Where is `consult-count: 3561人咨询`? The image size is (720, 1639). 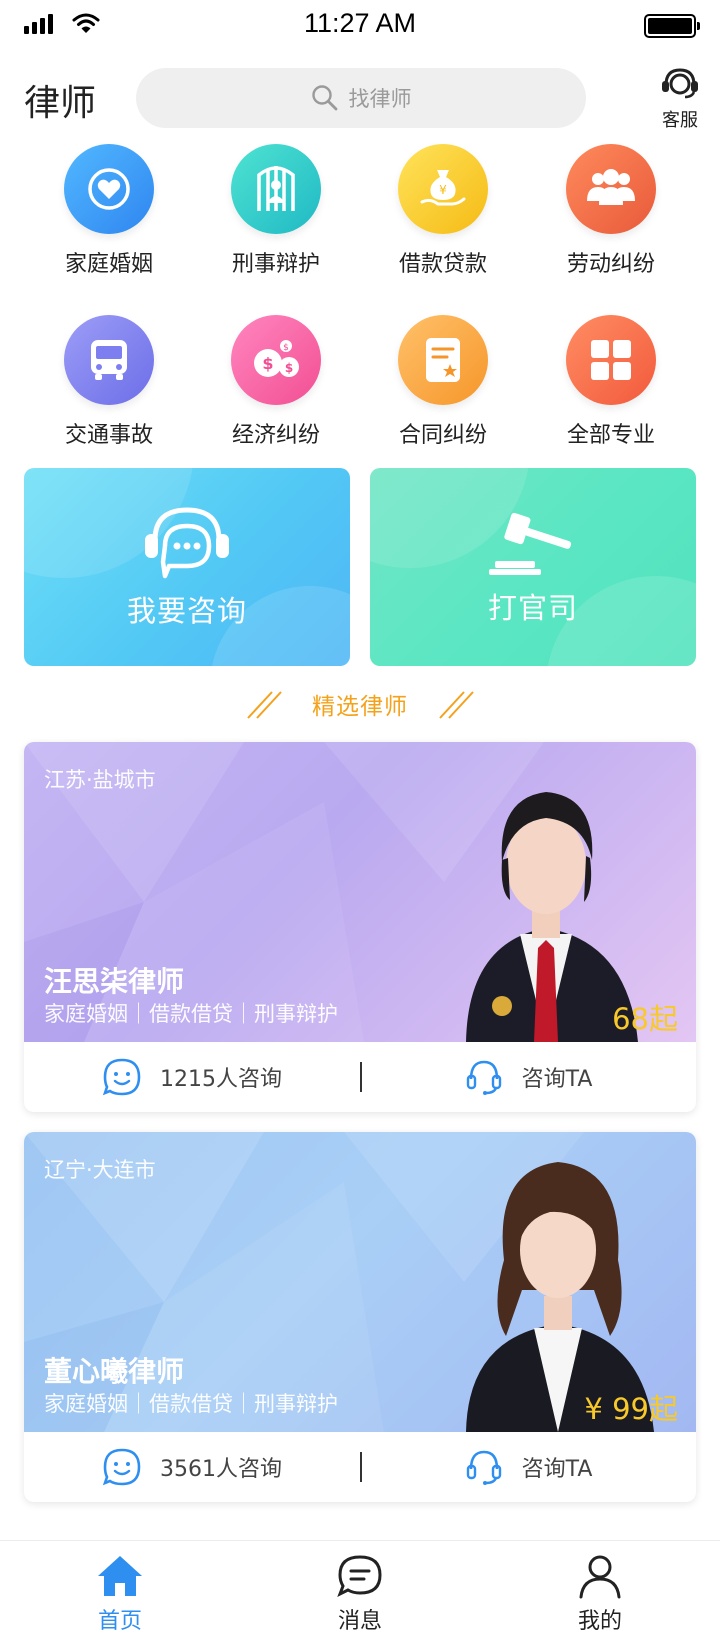
consult-count: 3561人咨询 is located at coordinates (192, 1467).